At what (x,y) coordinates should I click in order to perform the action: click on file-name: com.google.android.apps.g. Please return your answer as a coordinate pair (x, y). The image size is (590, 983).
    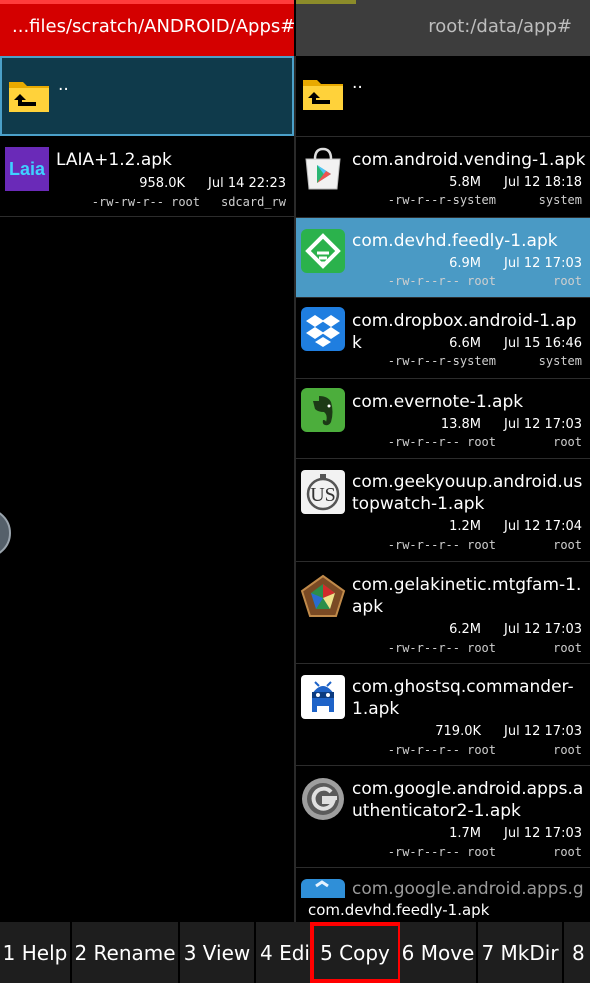
    Looking at the image, I should click on (468, 888).